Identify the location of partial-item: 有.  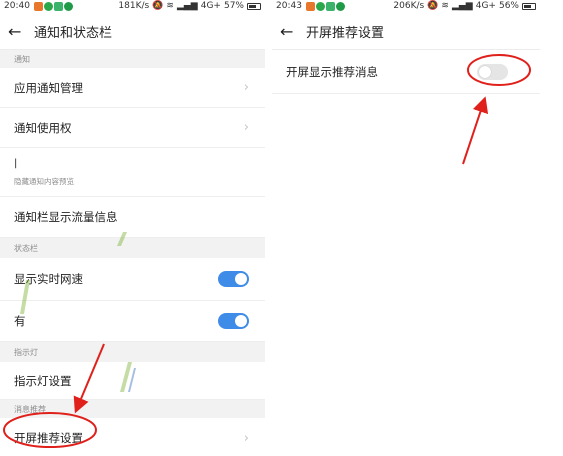
(132, 321).